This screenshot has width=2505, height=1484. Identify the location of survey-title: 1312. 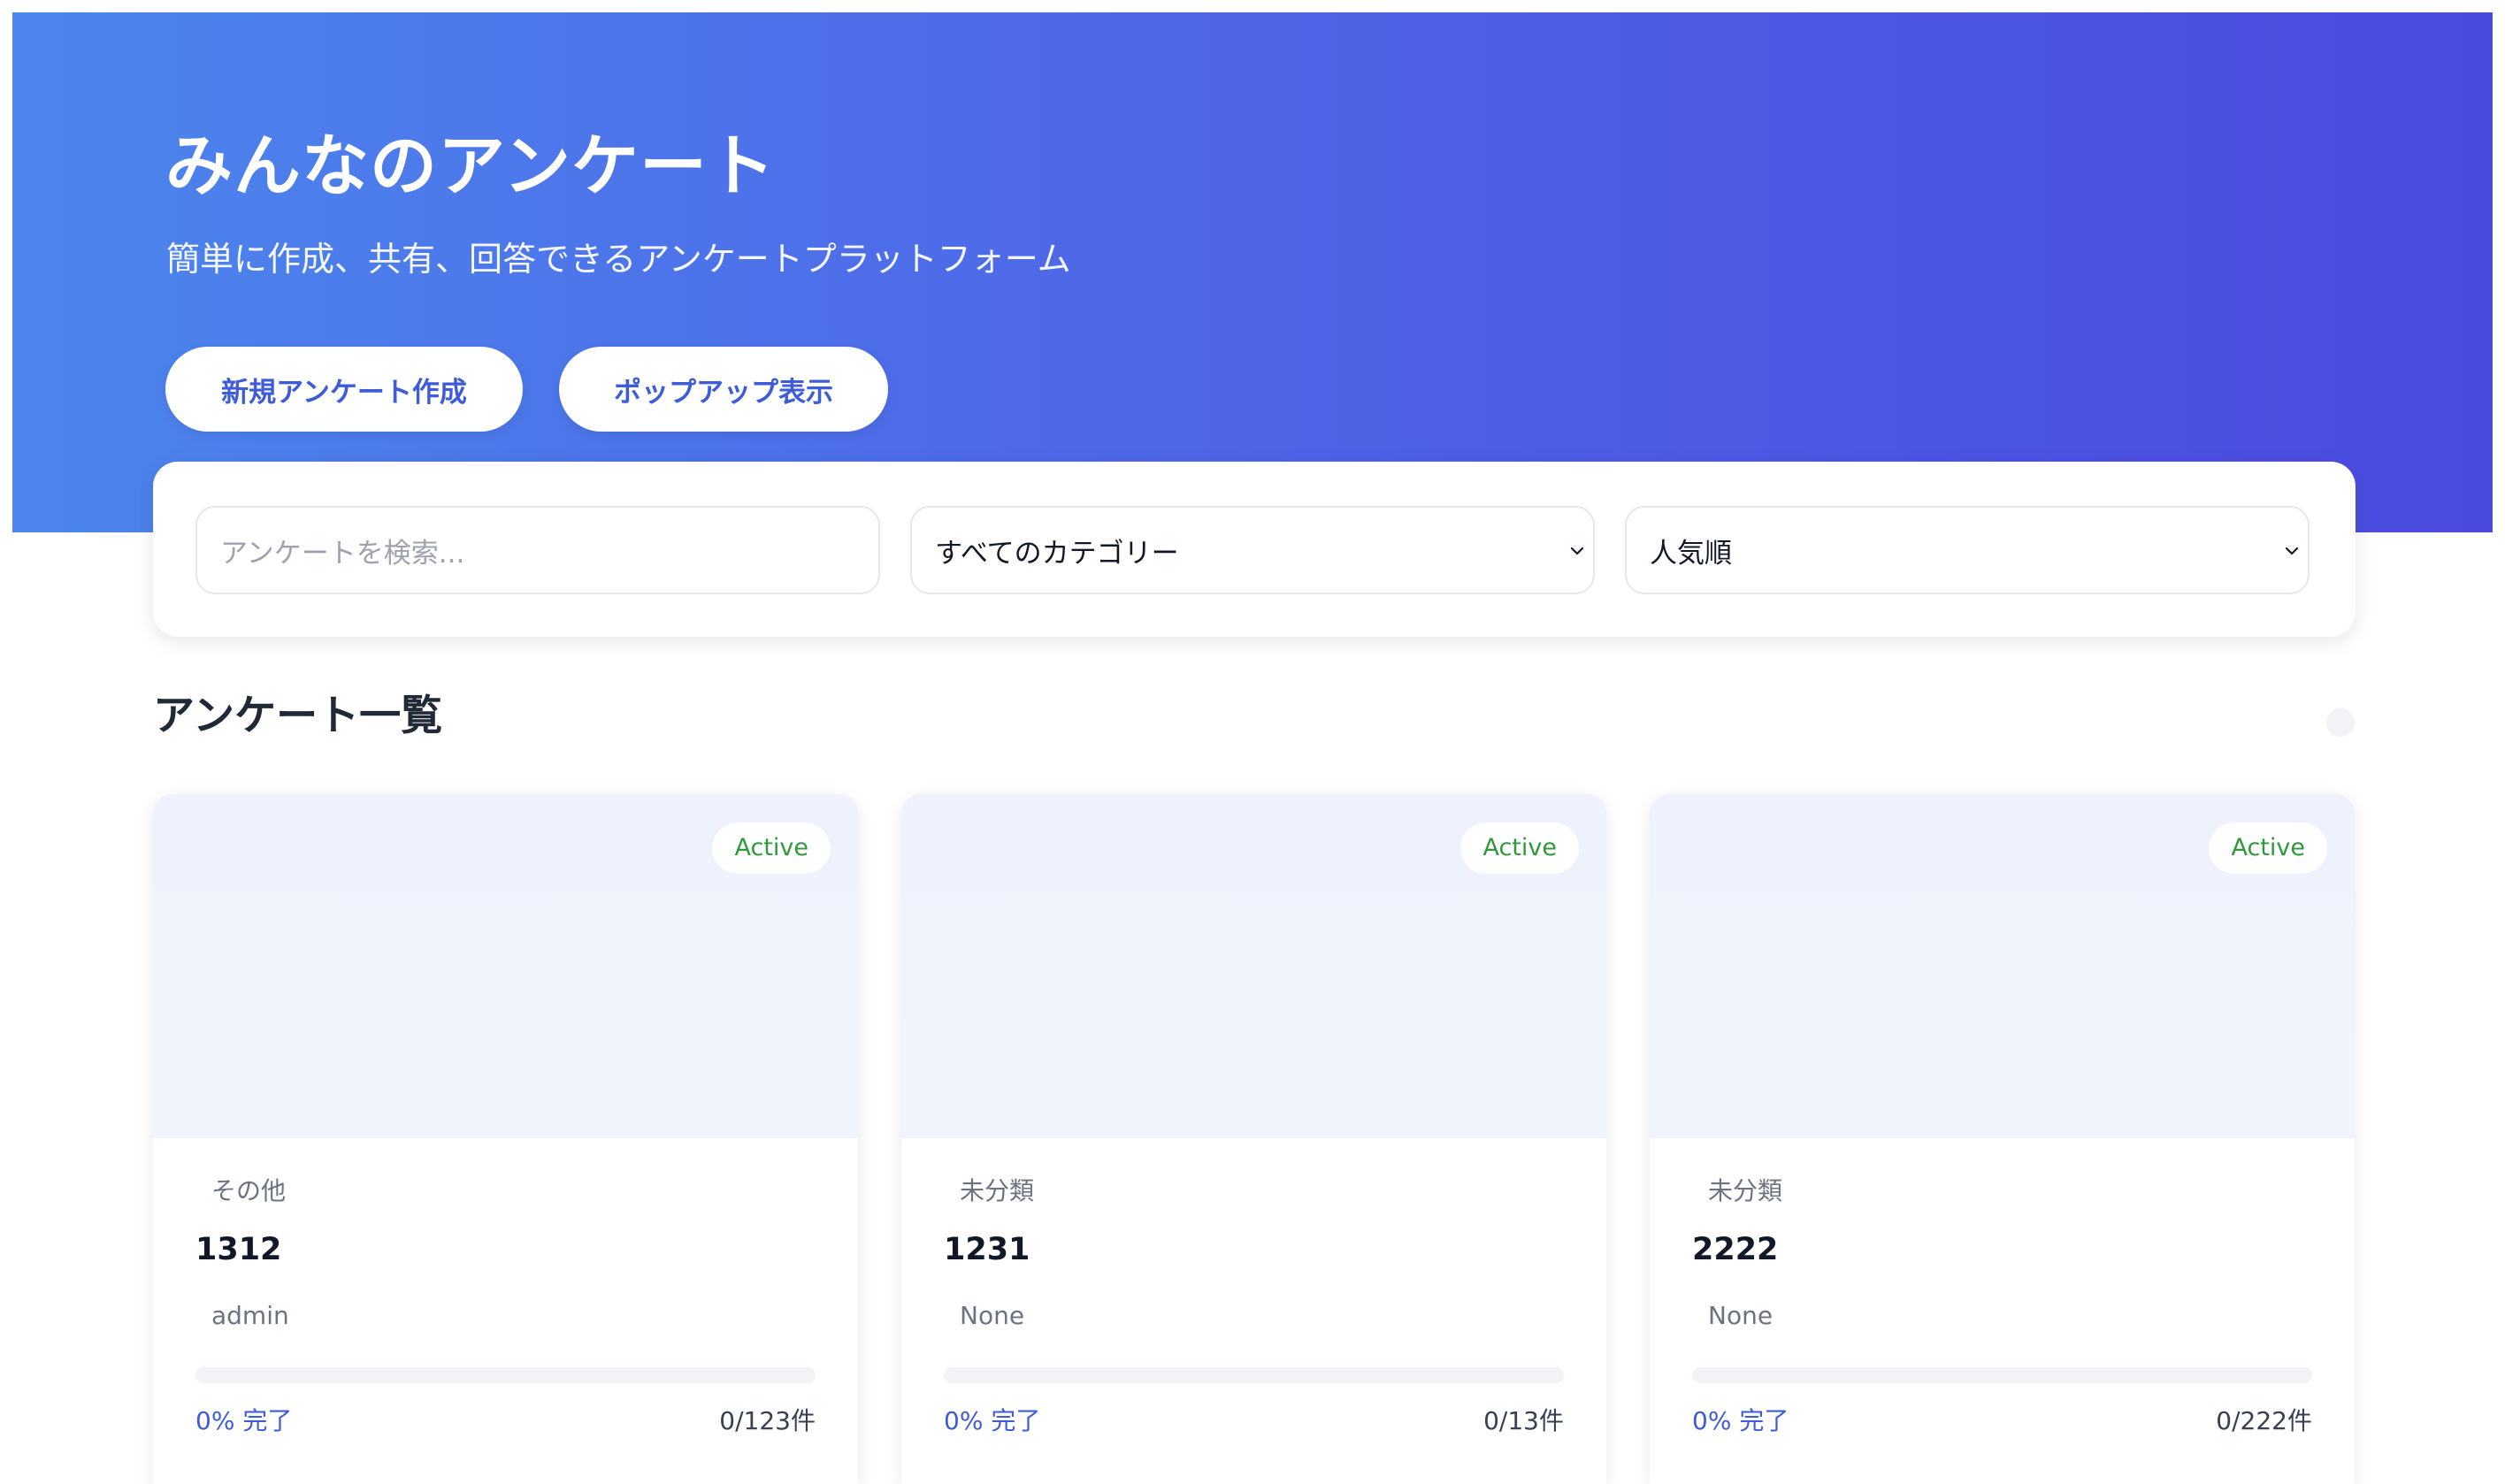
(238, 1250).